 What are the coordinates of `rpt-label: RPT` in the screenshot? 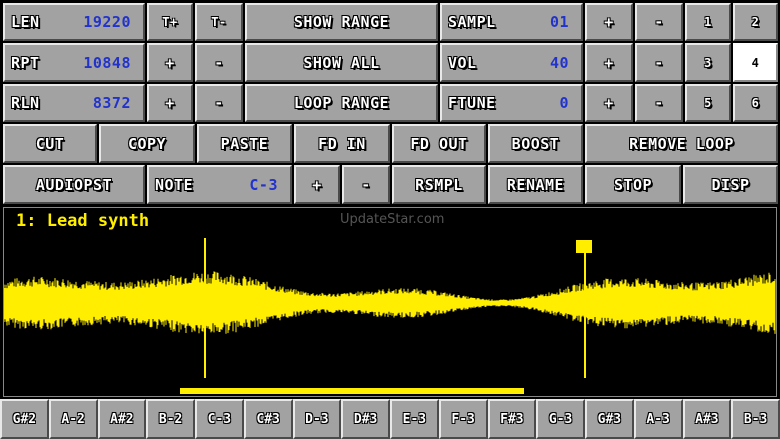 It's located at (25, 62).